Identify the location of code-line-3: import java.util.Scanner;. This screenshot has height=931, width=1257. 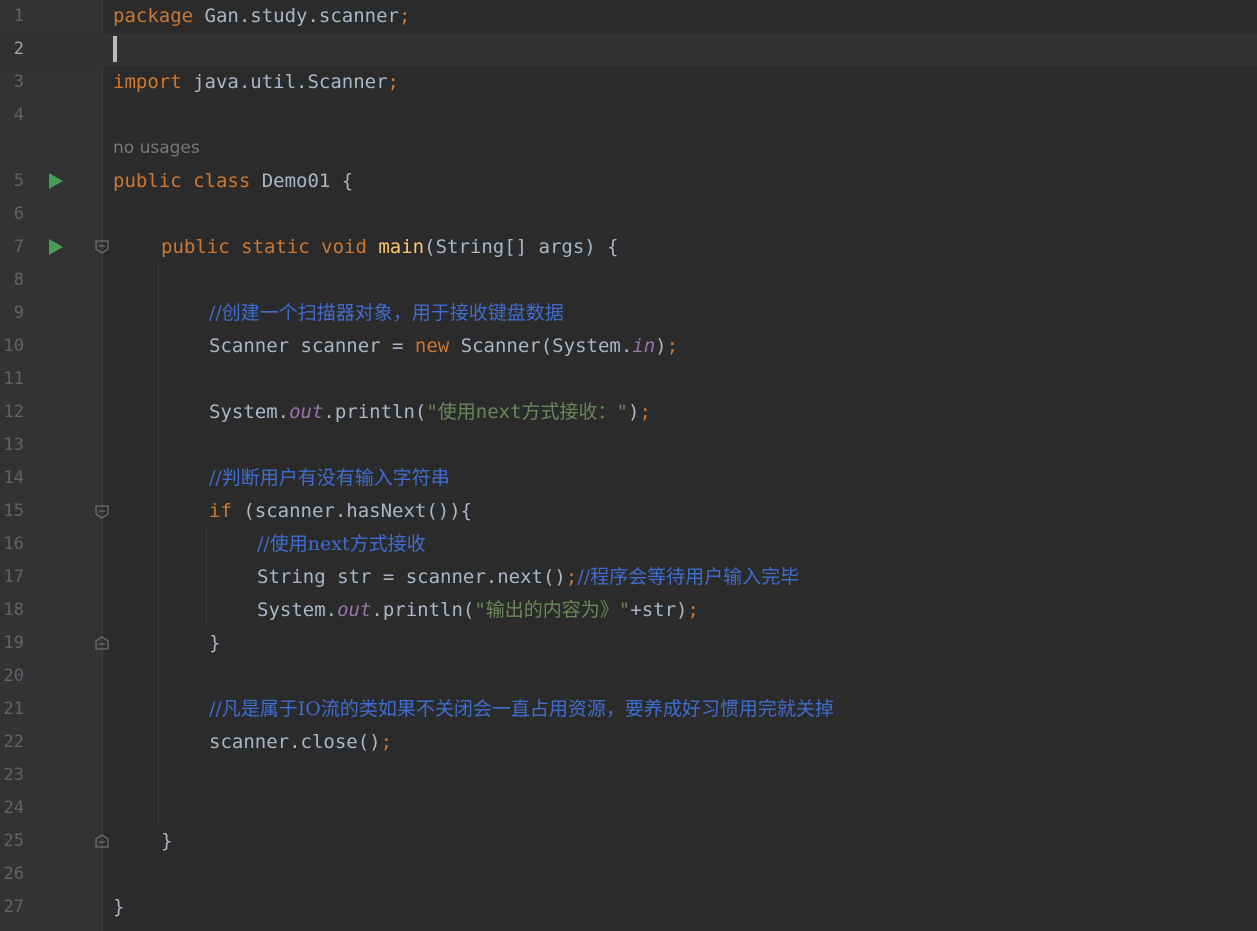
(256, 82).